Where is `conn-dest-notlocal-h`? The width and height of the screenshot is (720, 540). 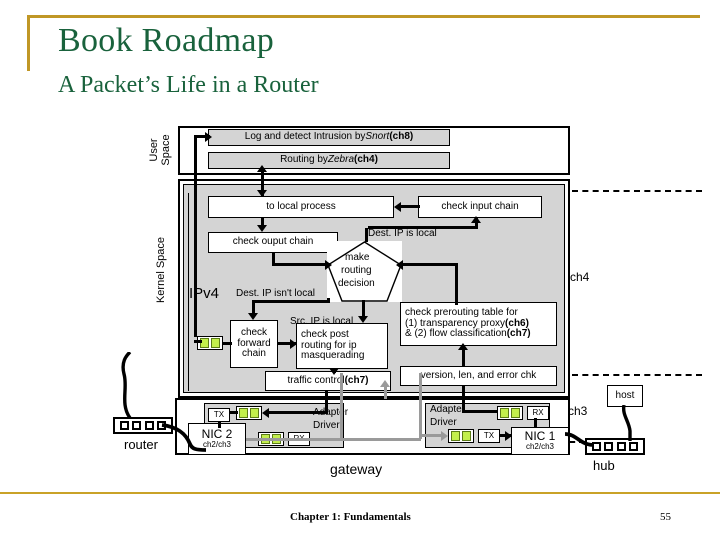
conn-dest-notlocal-h is located at coordinates (291, 301).